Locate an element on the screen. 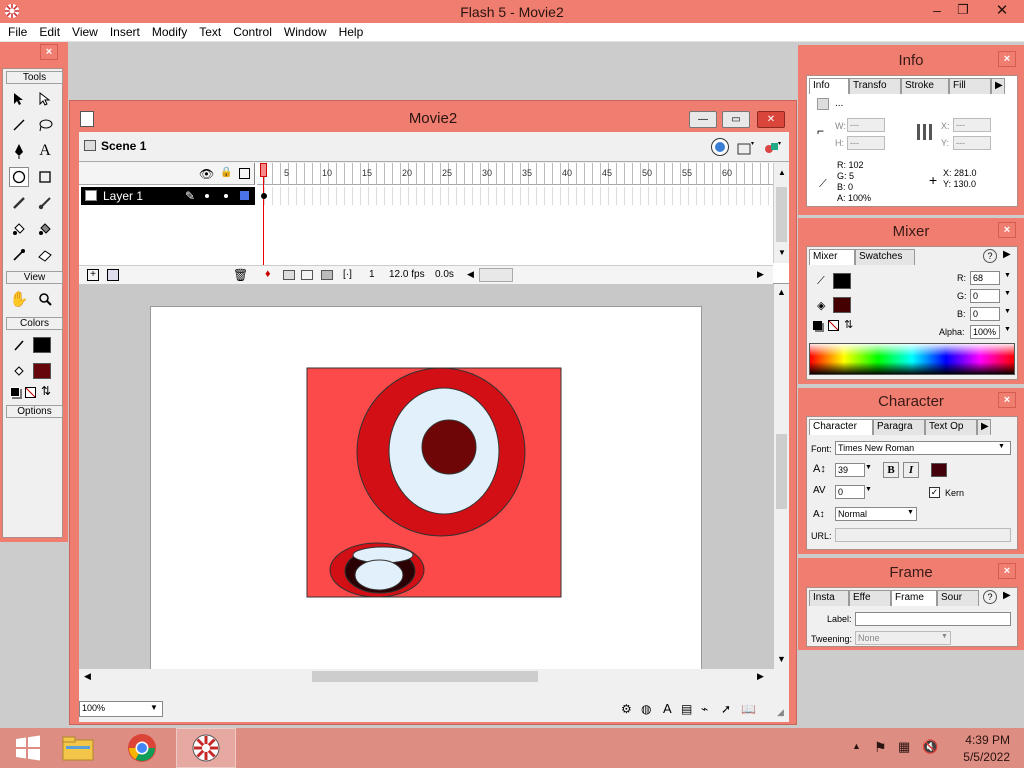 The image size is (1024, 768). timeline-vscroll: ▲ ▼ is located at coordinates (781, 213).